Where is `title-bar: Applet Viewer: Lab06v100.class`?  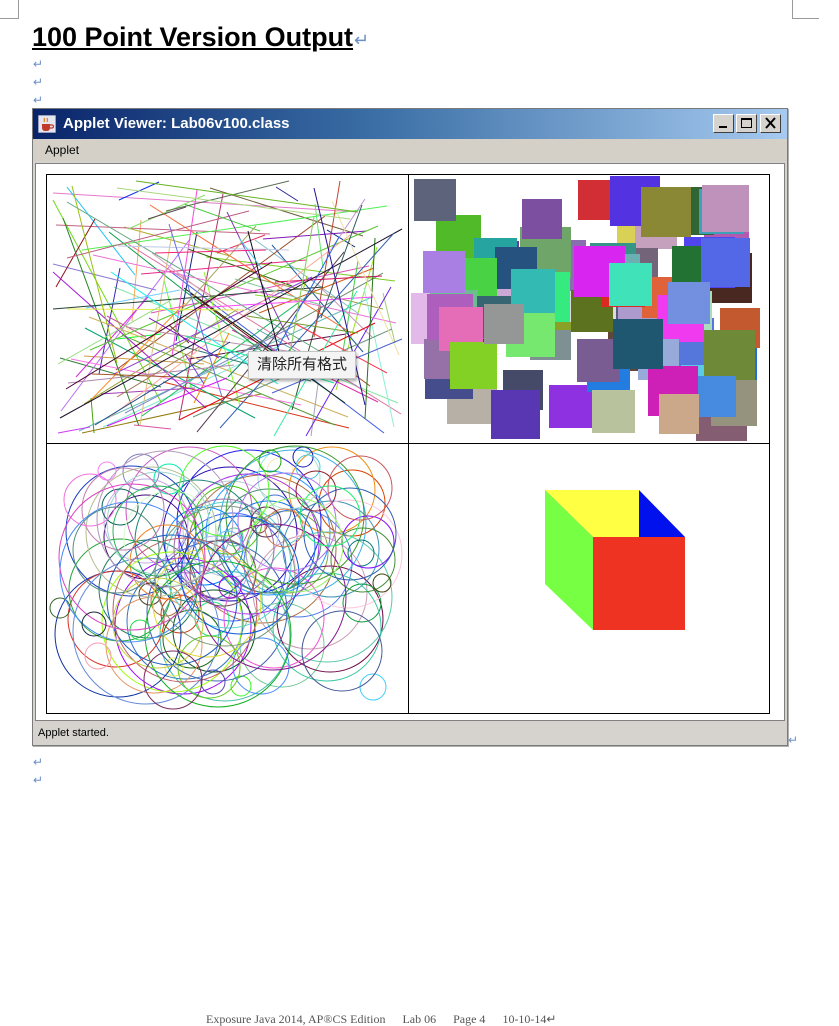 title-bar: Applet Viewer: Lab06v100.class is located at coordinates (410, 124).